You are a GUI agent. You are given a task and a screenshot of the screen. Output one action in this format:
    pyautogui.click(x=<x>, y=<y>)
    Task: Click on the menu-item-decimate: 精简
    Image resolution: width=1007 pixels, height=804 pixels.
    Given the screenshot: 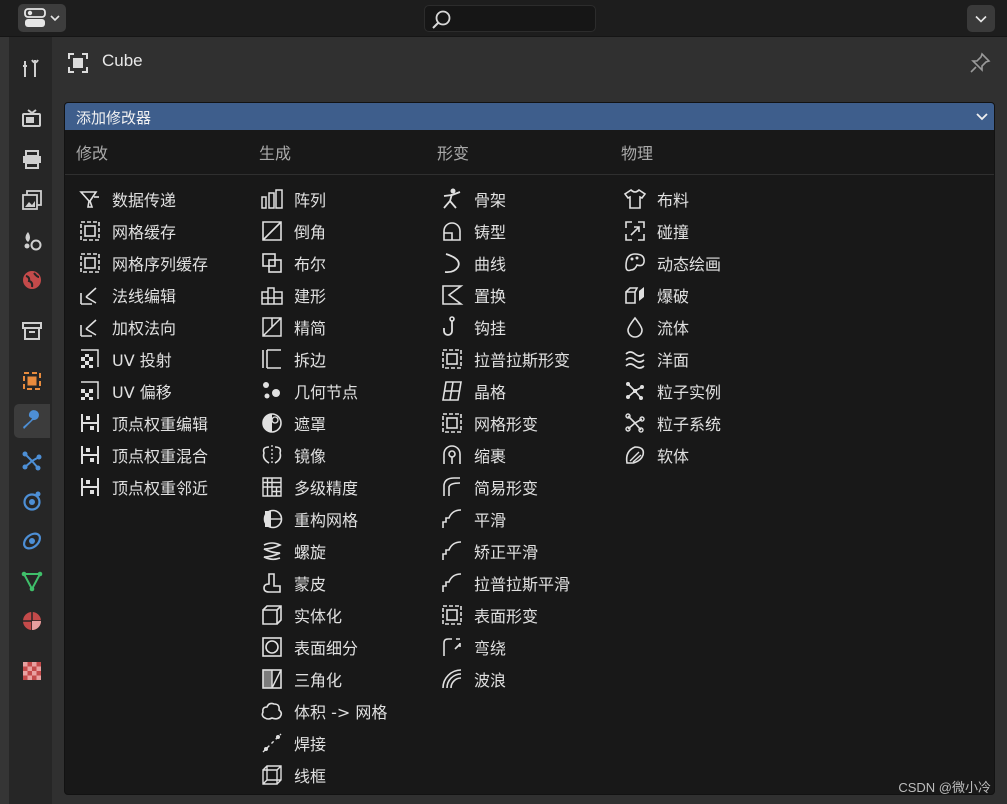 What is the action you would take?
    pyautogui.click(x=323, y=327)
    